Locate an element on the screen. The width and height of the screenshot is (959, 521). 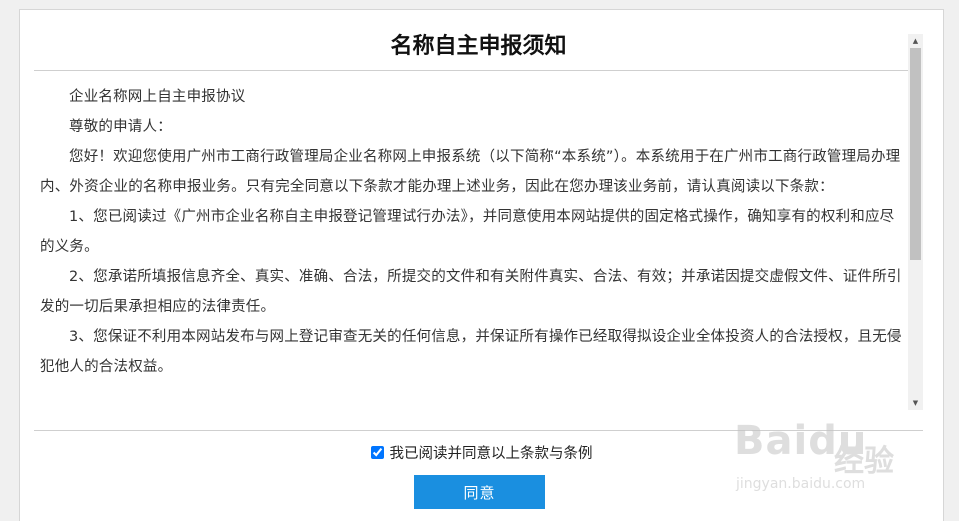
baidu-jingyan-watermark: Baidu 经验 jingyan.baidu.com is located at coordinates (834, 459).